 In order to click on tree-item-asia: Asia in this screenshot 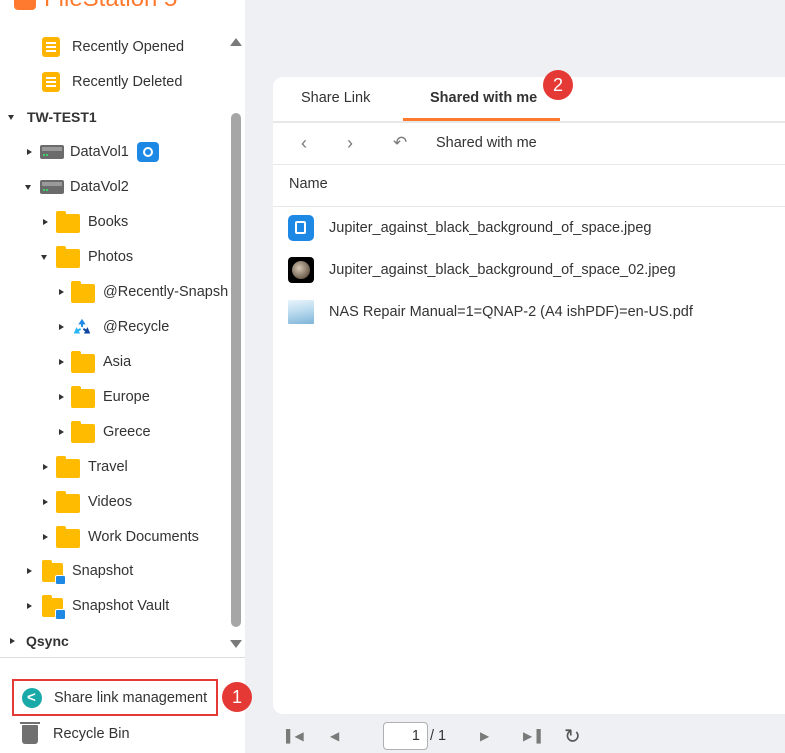, I will do `click(114, 361)`.